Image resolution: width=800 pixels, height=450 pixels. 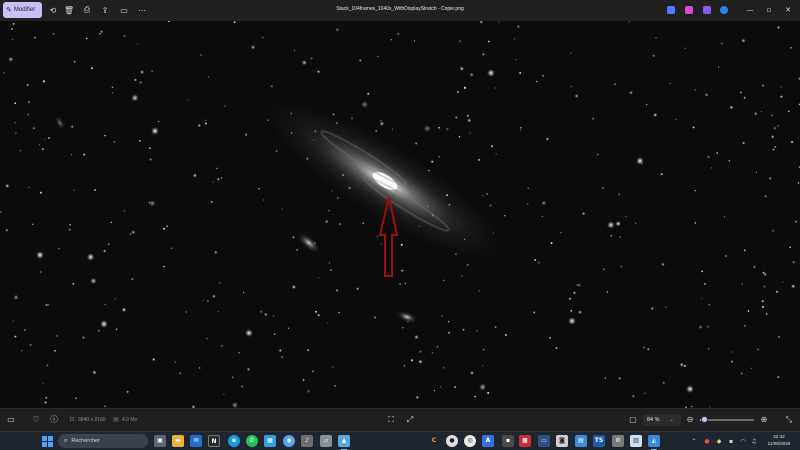 What do you see at coordinates (581, 441) in the screenshot?
I see `app-window-icon: ▤` at bounding box center [581, 441].